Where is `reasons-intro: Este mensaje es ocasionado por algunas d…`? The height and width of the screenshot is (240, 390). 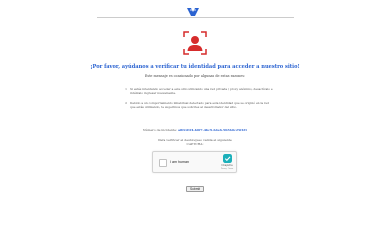
reasons-intro: Este mensaje es ocasionado por algunas d… is located at coordinates (195, 76).